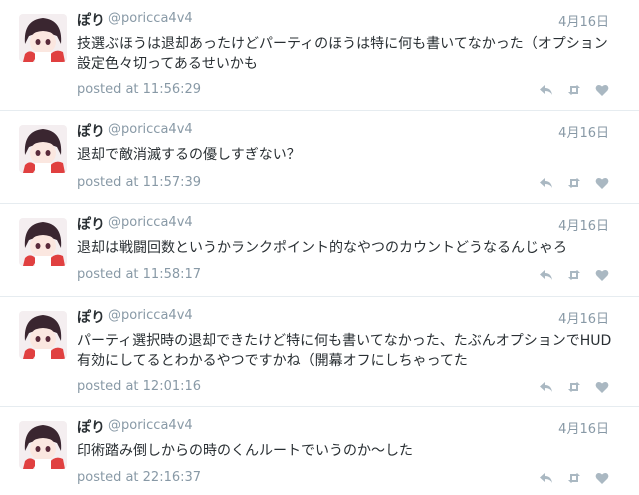 The width and height of the screenshot is (639, 495). What do you see at coordinates (189, 155) in the screenshot?
I see `tweet-text: 退却で敵消滅するの優しすぎない？` at bounding box center [189, 155].